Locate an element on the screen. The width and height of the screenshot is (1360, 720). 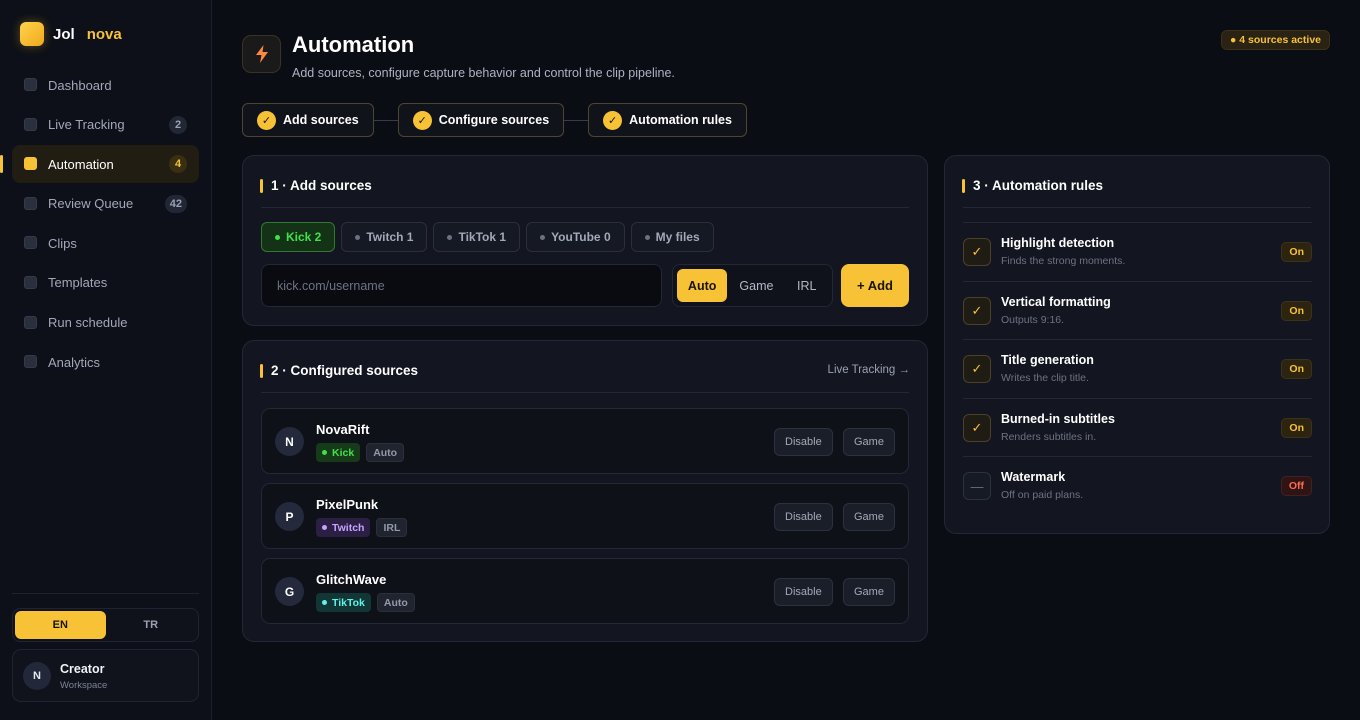
sidebar-item-clips: Clips is located at coordinates (105, 243).